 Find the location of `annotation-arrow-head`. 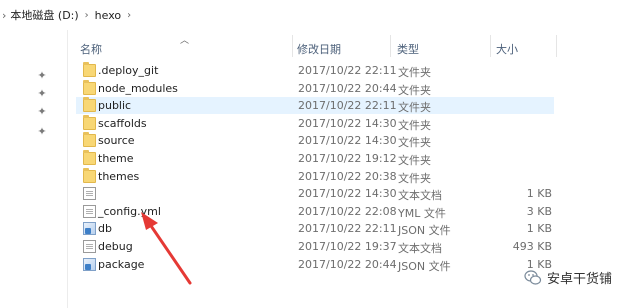

annotation-arrow-head is located at coordinates (149, 221).